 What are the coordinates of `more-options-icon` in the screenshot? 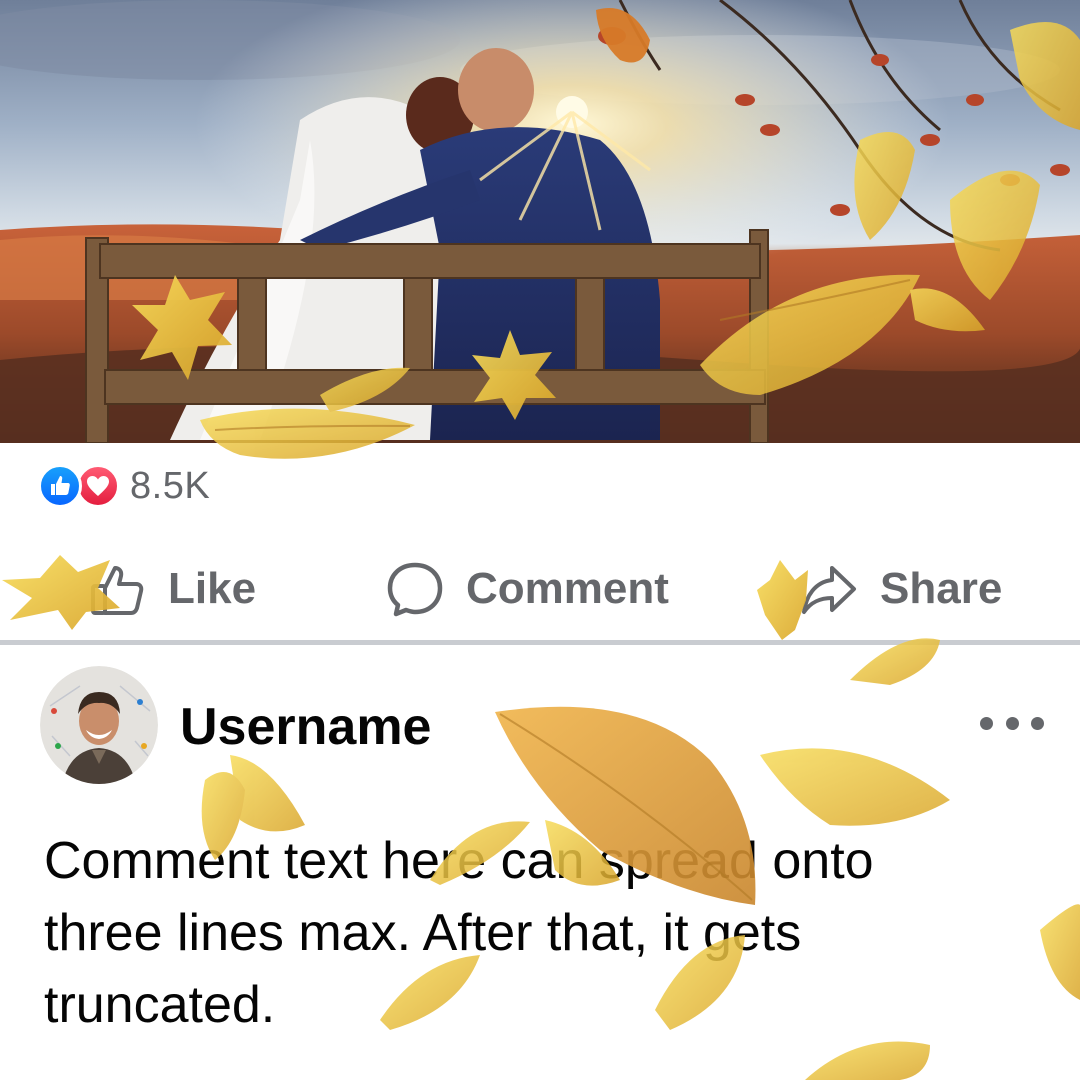 It's located at (1012, 723).